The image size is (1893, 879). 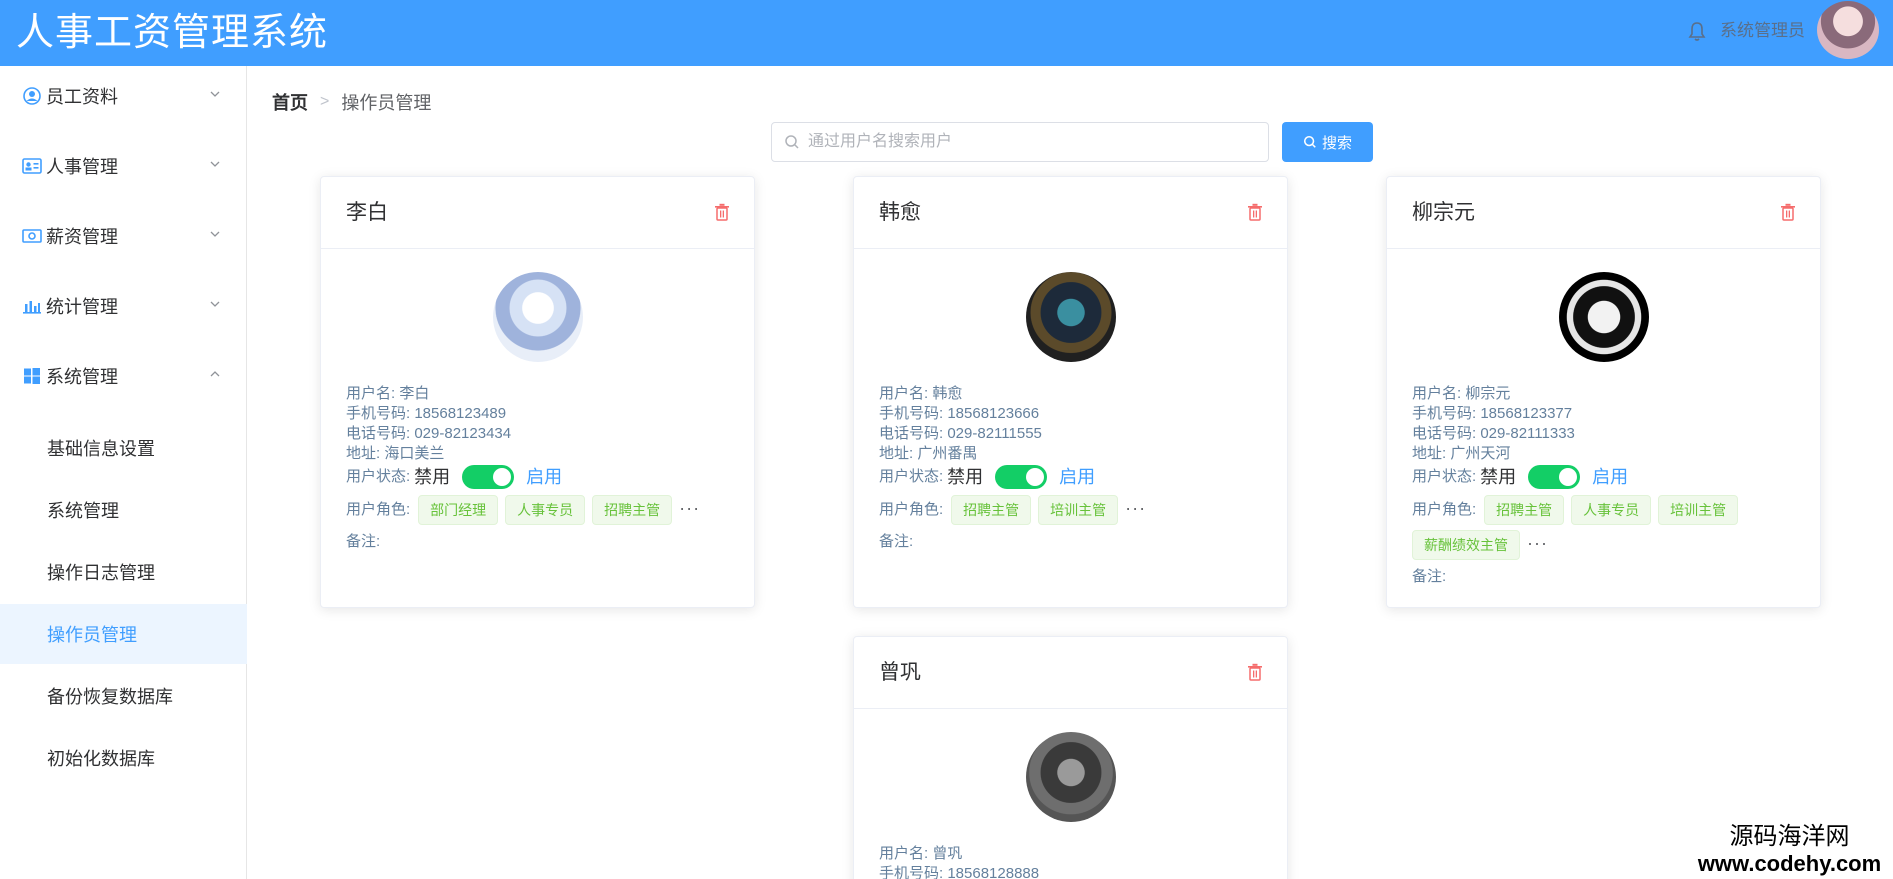 I want to click on card-title: 柳宗元, so click(x=1443, y=212).